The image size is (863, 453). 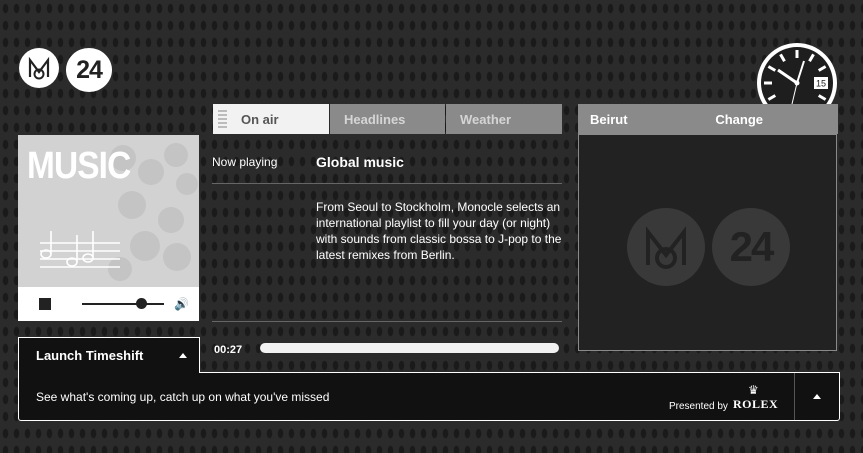 I want to click on music-notes-icon, so click(x=80, y=249).